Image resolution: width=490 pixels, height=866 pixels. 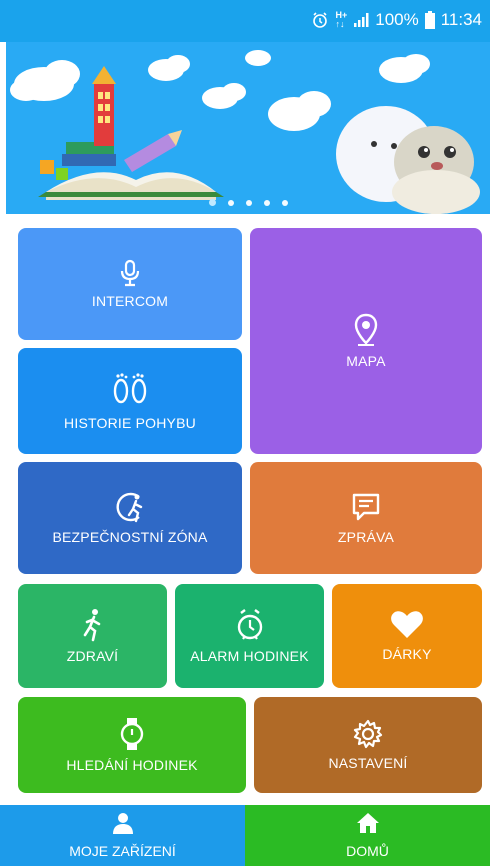 I want to click on health-label: ZDRAVÍ, so click(x=92, y=656).